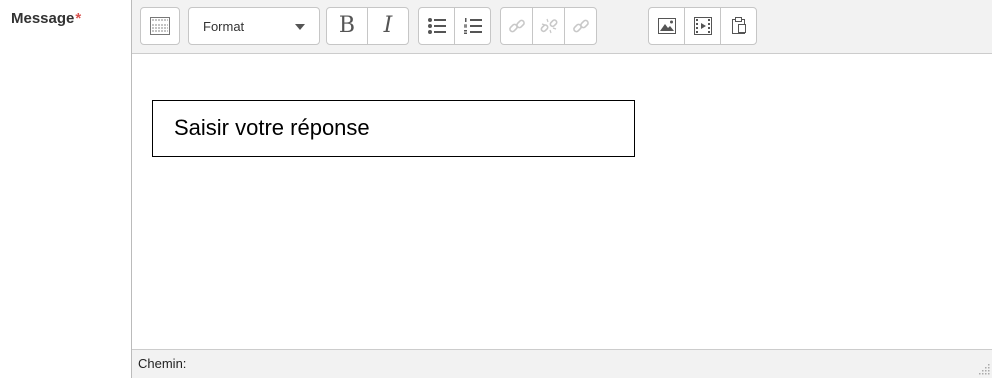  I want to click on link-icon, so click(517, 26).